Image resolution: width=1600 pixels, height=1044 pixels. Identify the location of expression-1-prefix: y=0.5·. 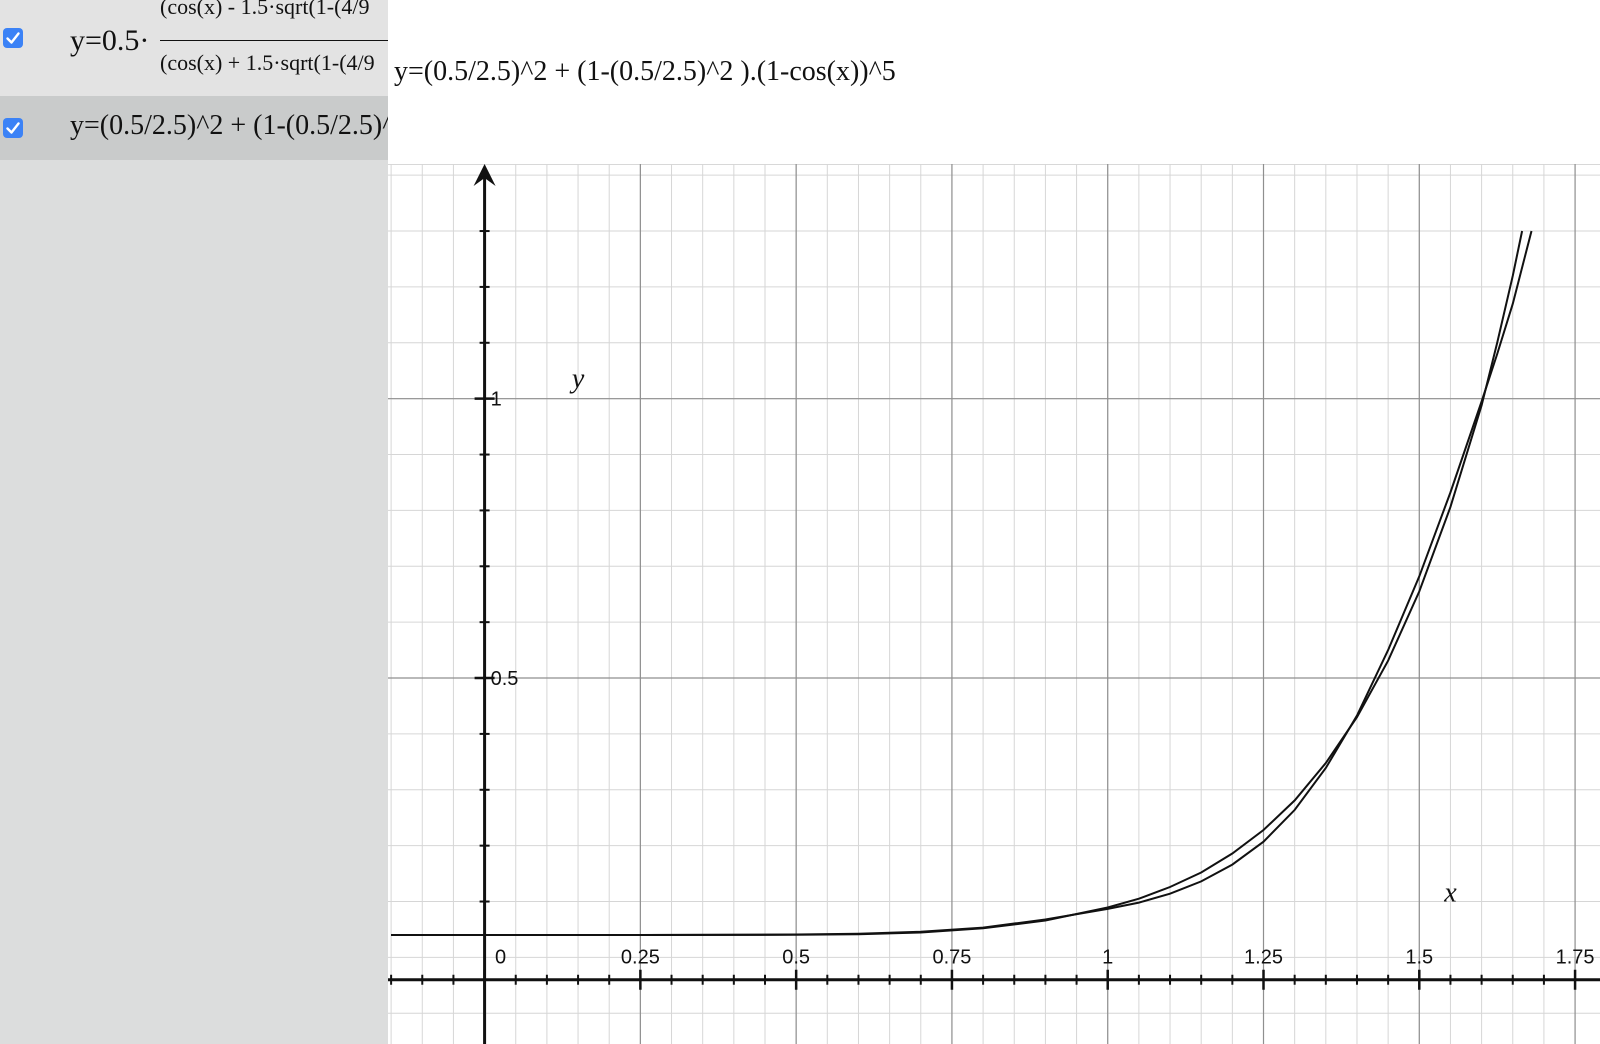
(110, 40).